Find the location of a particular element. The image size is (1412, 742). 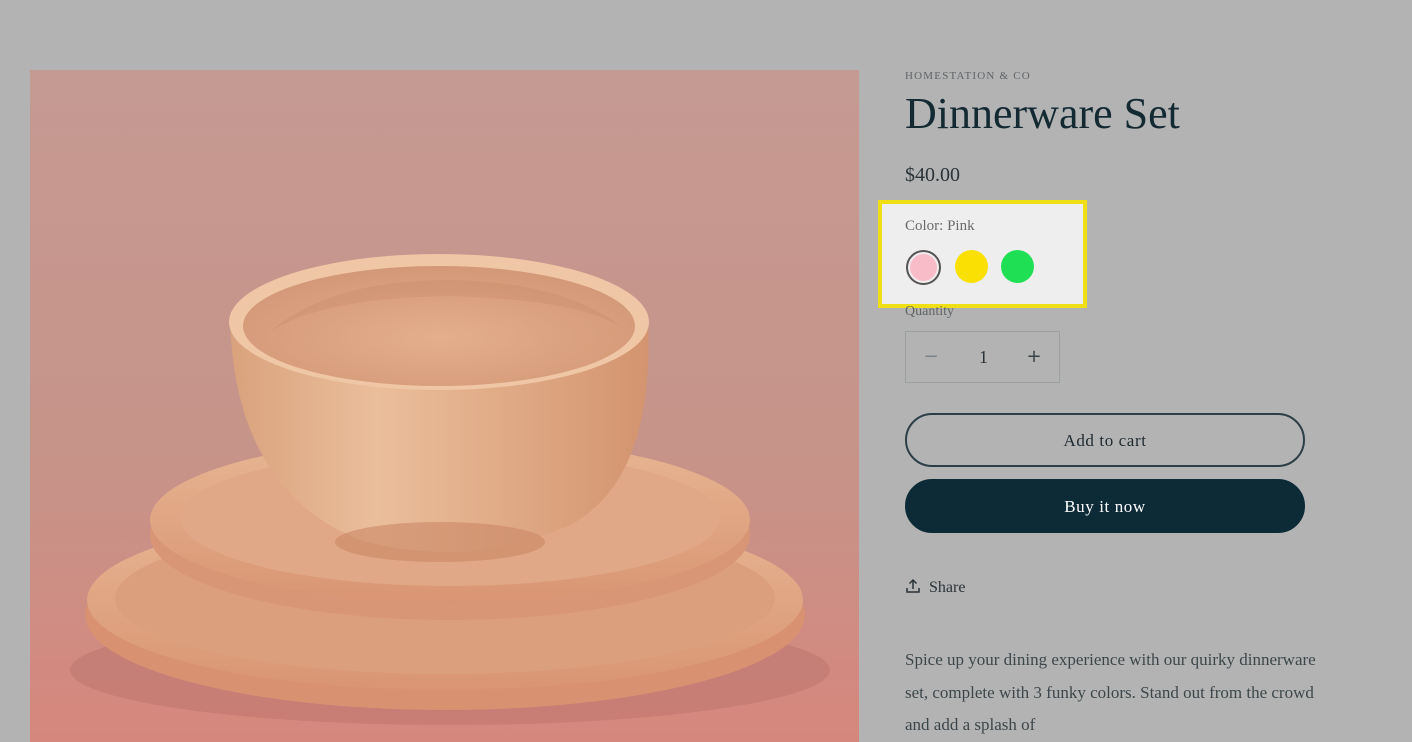

color-selector-highlight: Color: Pink is located at coordinates (982, 254).